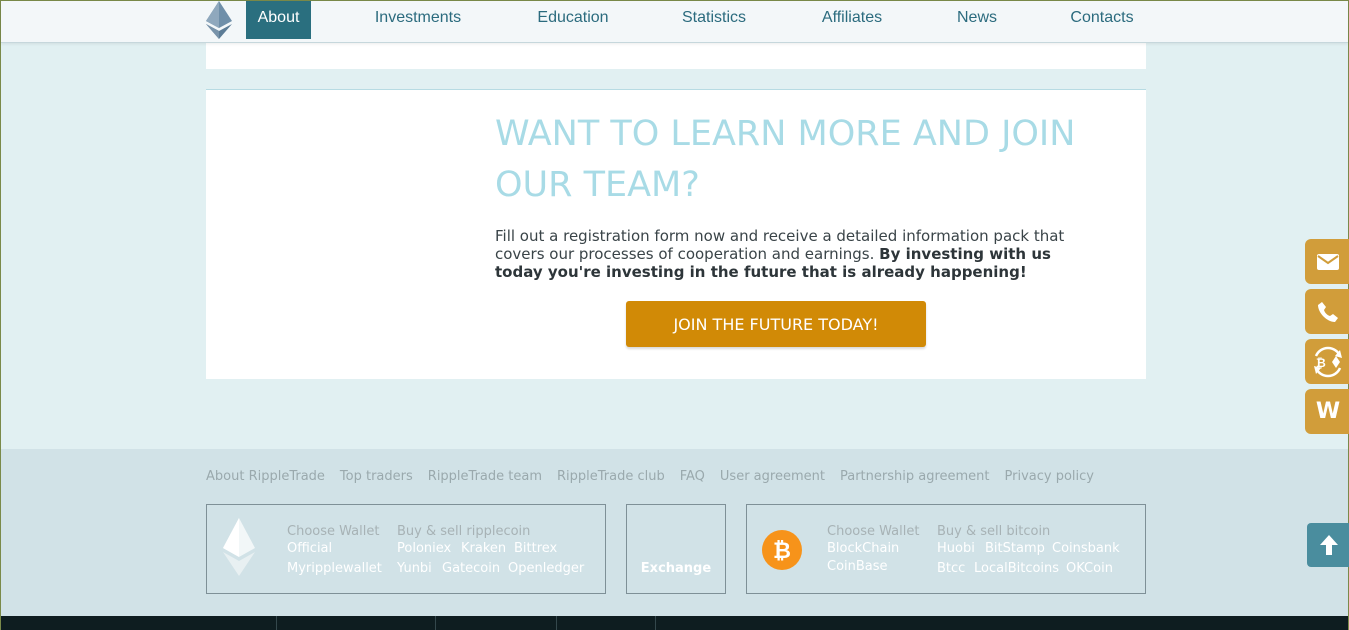 This screenshot has height=630, width=1349. What do you see at coordinates (852, 20) in the screenshot?
I see `nav-affiliates: Affiliates` at bounding box center [852, 20].